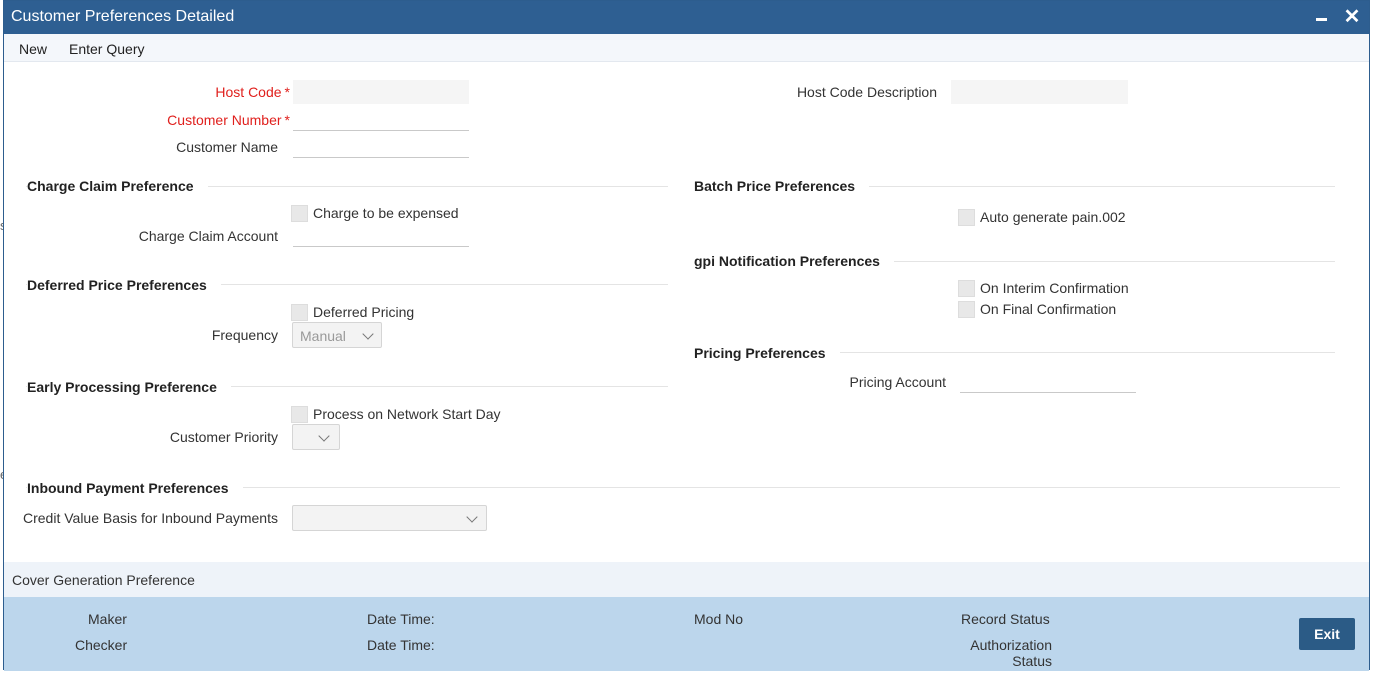  What do you see at coordinates (966, 217) in the screenshot?
I see `auto-generate-pain002-checkbox` at bounding box center [966, 217].